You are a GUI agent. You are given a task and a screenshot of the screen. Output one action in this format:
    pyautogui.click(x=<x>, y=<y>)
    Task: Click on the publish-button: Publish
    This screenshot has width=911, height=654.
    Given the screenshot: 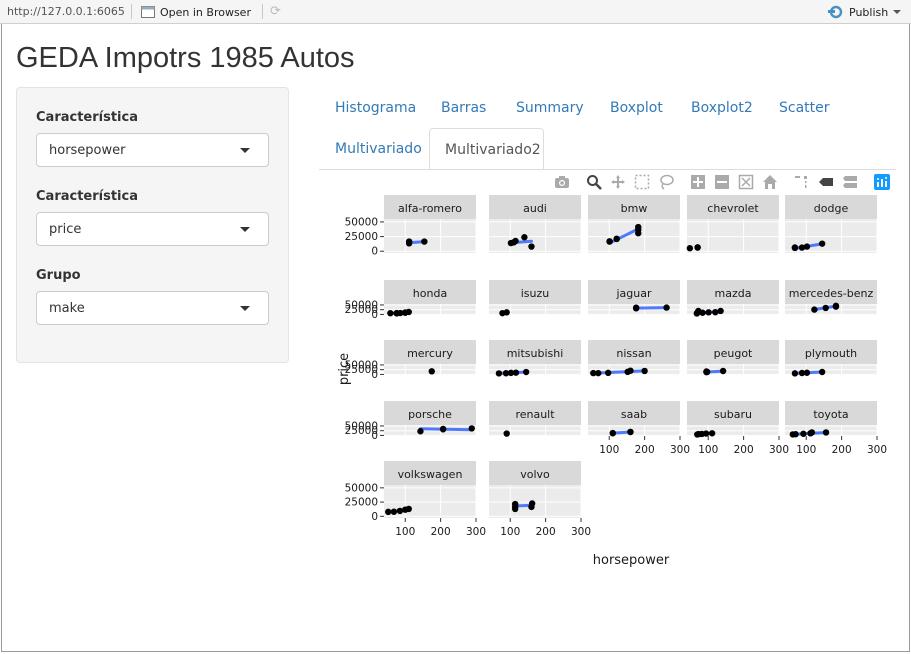 What is the action you would take?
    pyautogui.click(x=865, y=12)
    